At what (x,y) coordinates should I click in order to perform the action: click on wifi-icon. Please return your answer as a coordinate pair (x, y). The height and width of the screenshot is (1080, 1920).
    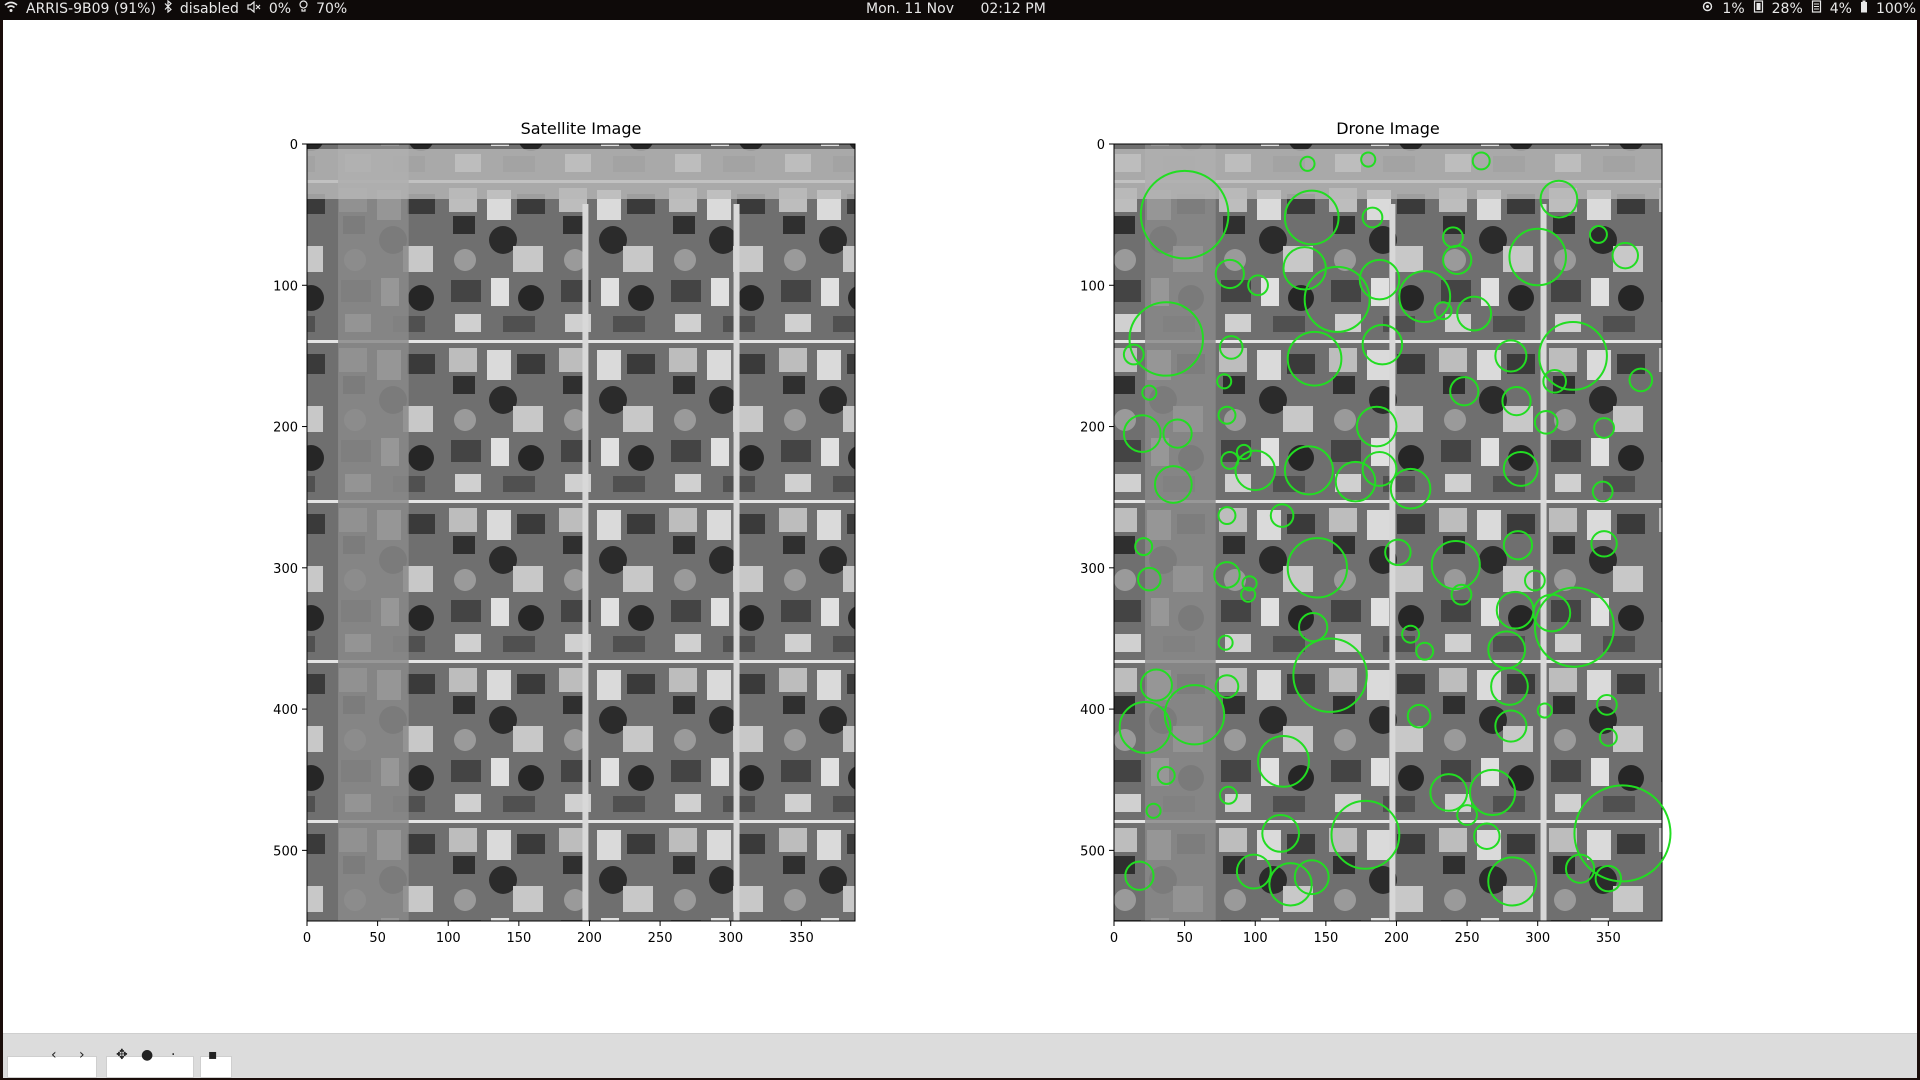
    Looking at the image, I should click on (11, 9).